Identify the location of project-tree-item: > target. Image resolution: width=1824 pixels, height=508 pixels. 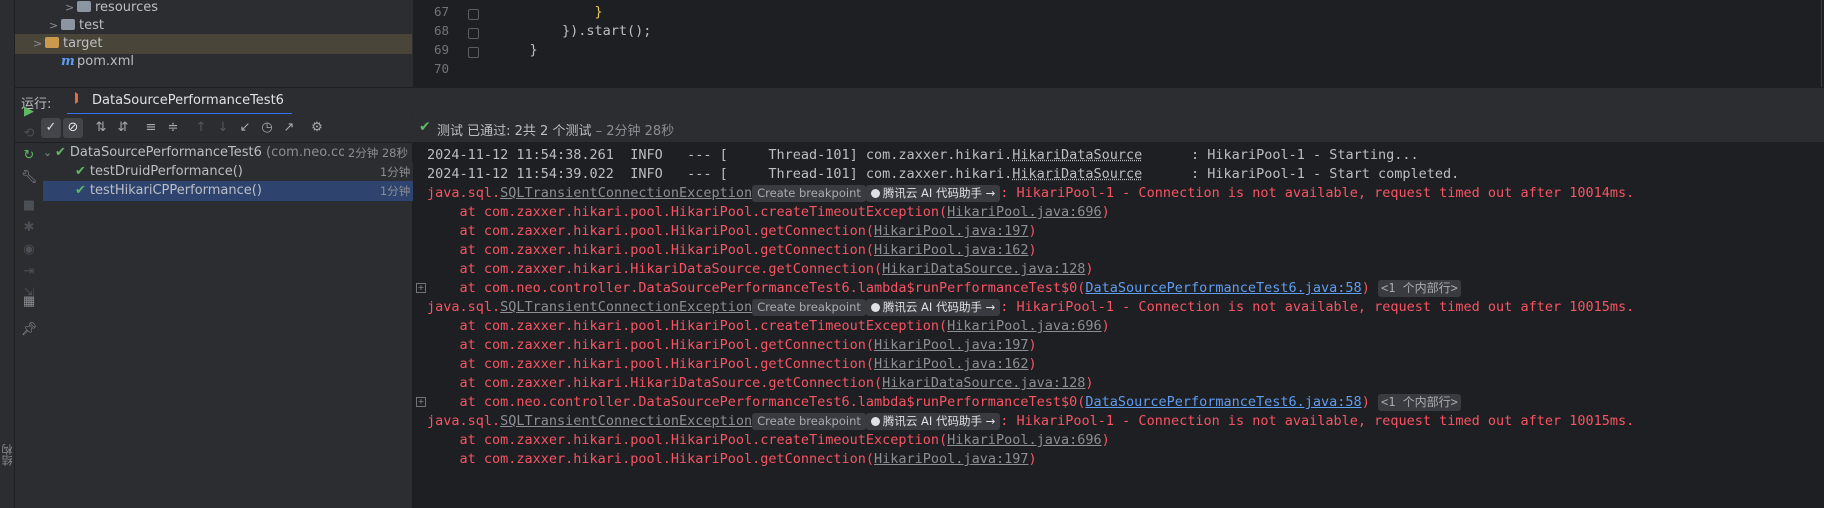
(213, 44).